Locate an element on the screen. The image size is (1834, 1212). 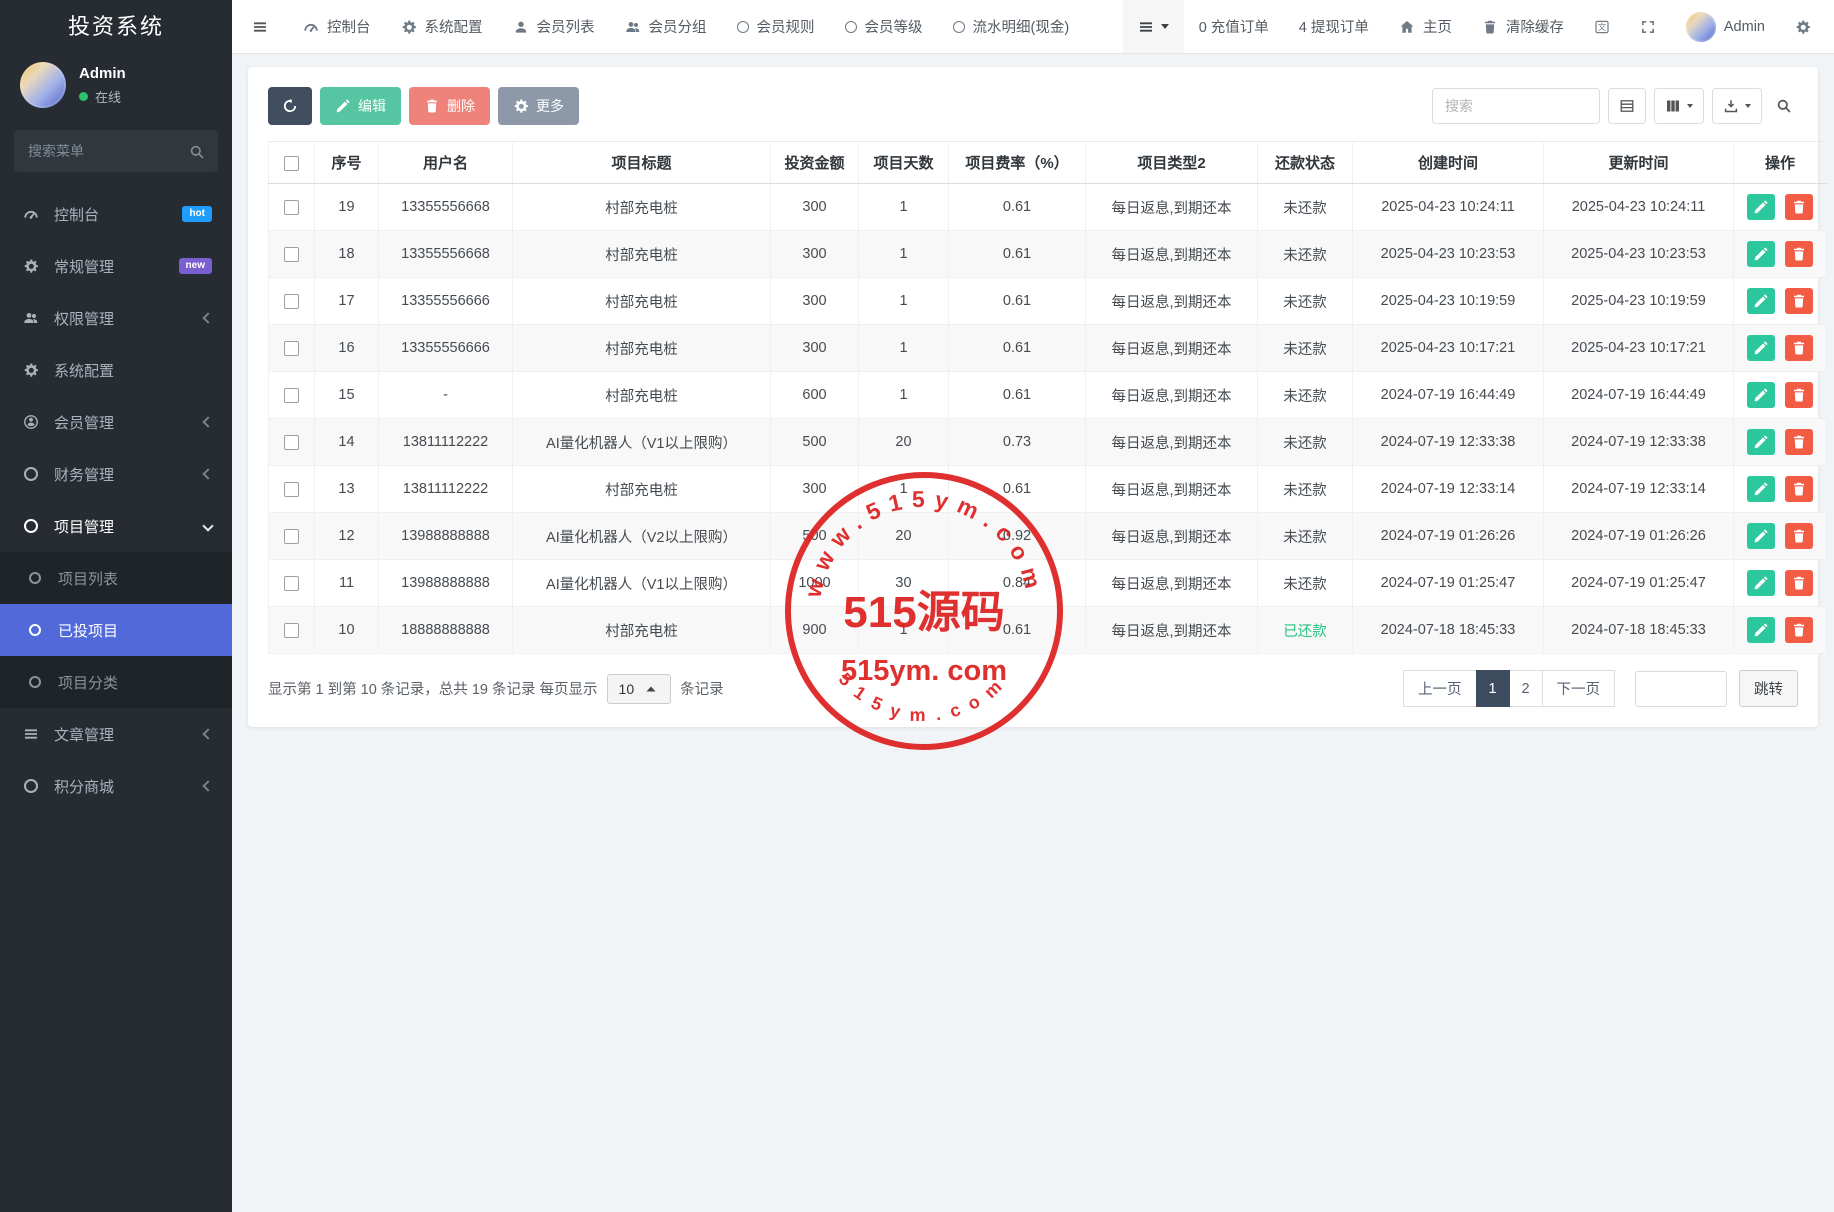
toggle-view-button is located at coordinates (1627, 106).